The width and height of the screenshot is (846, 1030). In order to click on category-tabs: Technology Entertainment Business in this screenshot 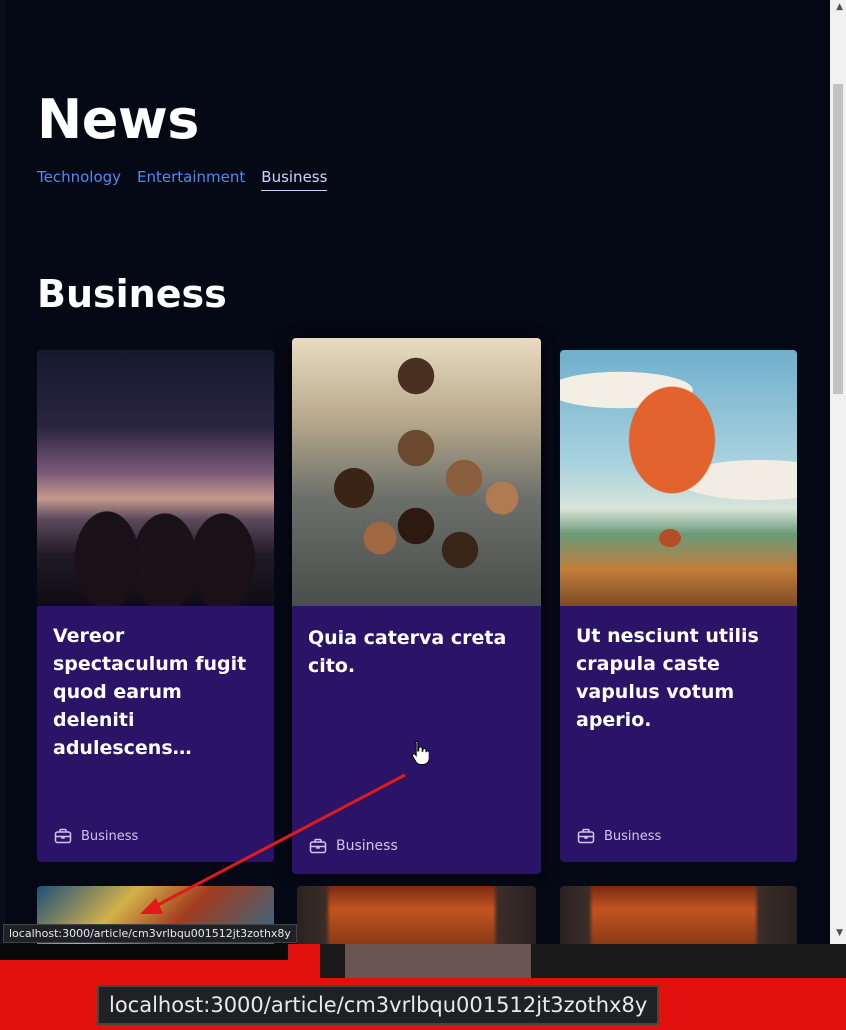, I will do `click(182, 179)`.